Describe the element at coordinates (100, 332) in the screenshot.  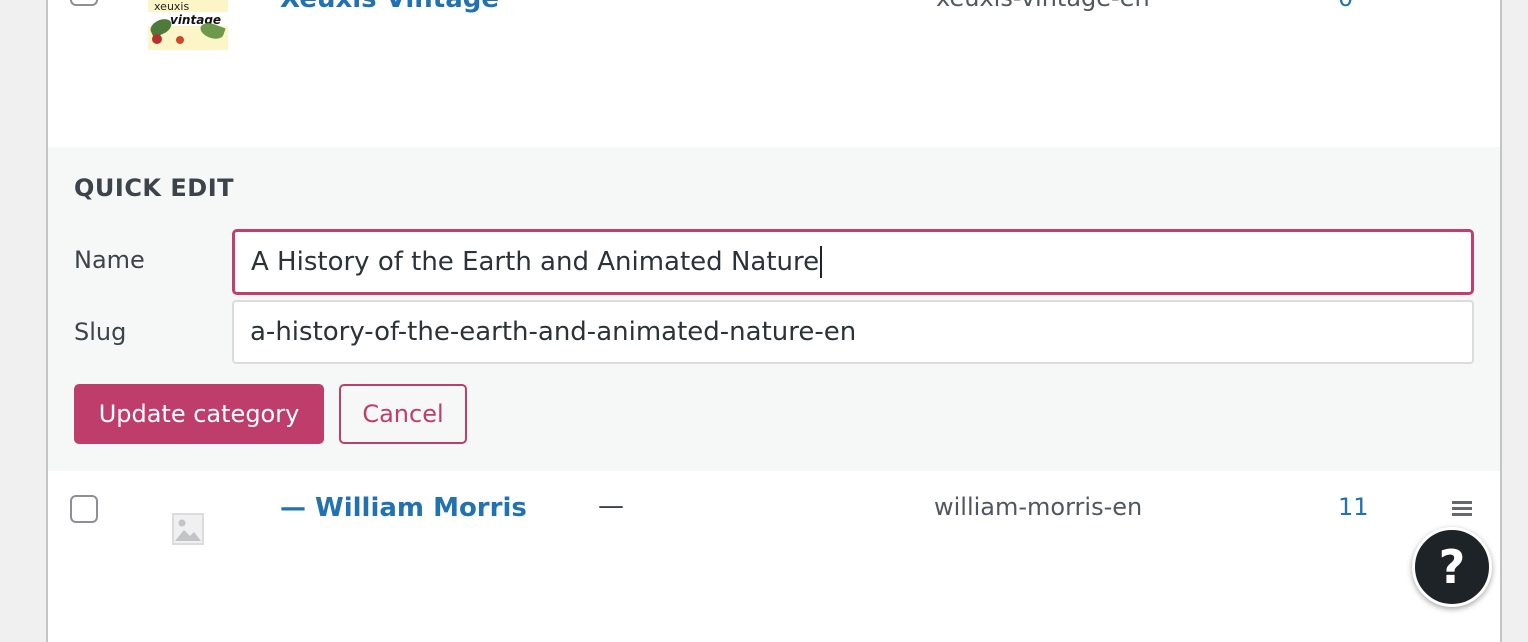
I see `slug-label: Slug` at that location.